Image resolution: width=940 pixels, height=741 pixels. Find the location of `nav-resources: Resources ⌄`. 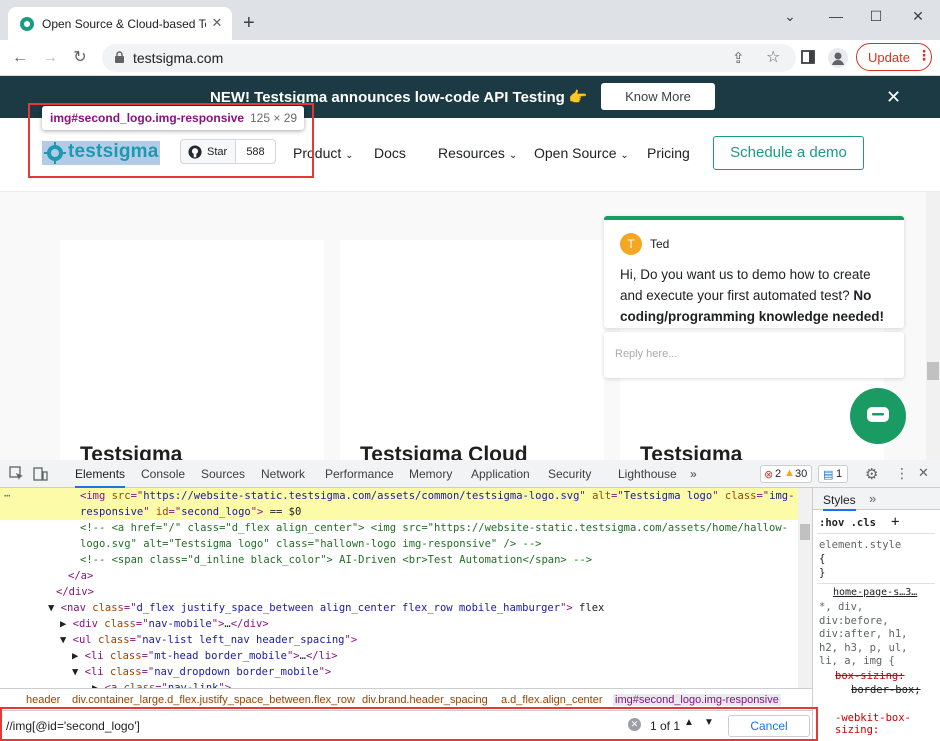

nav-resources: Resources ⌄ is located at coordinates (477, 153).